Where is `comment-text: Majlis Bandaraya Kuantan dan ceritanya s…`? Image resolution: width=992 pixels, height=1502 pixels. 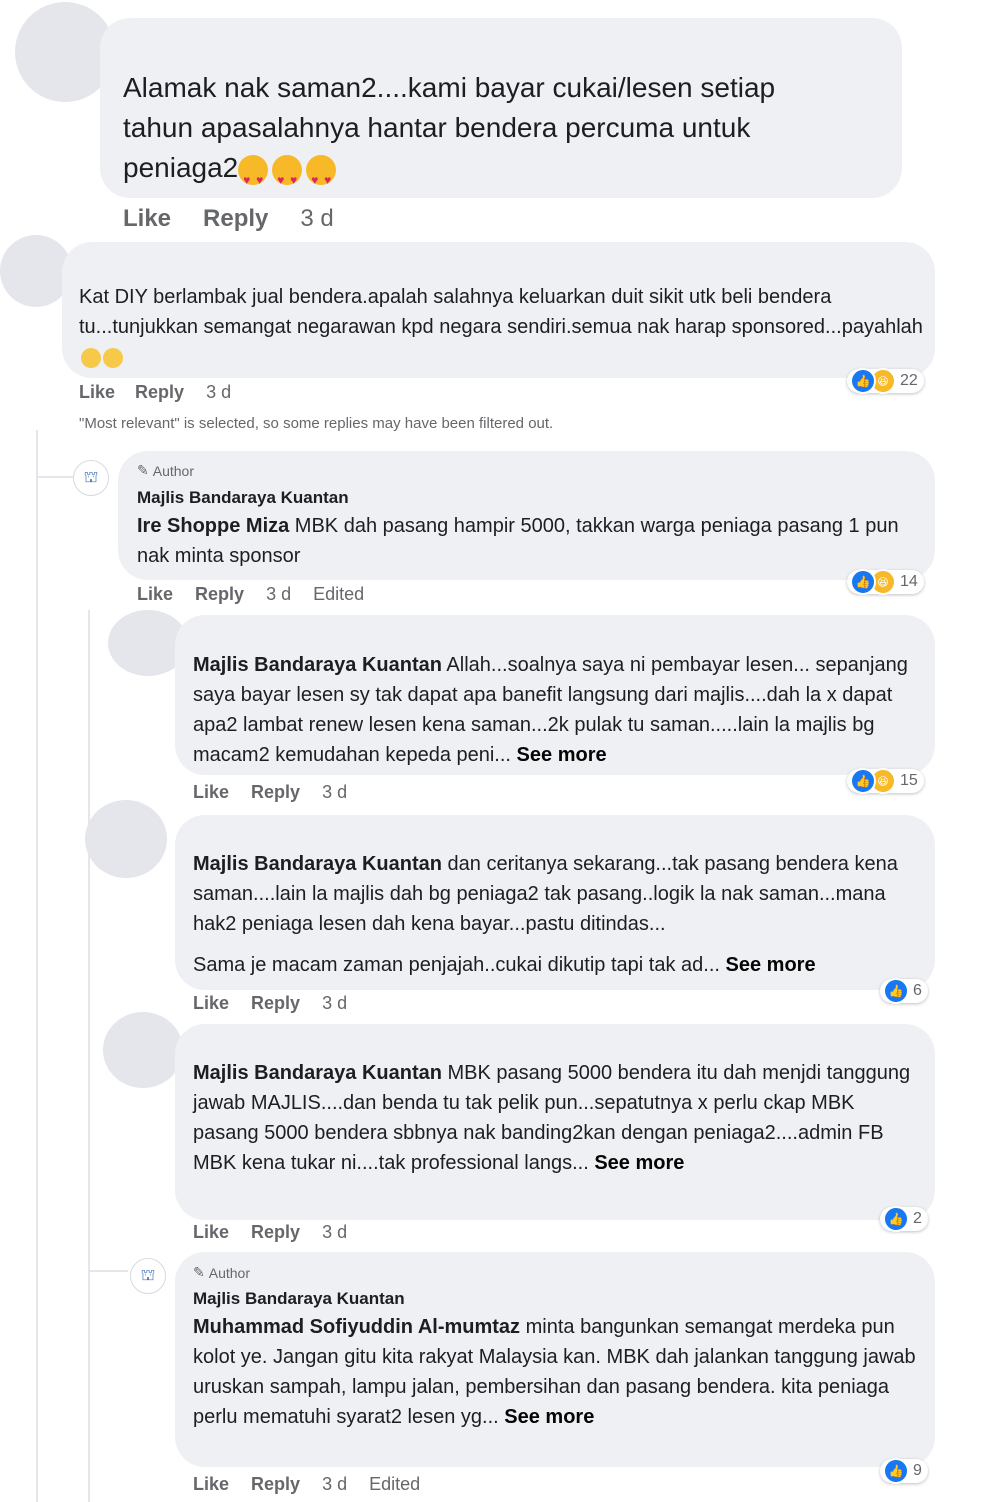
comment-text: Majlis Bandaraya Kuantan dan ceritanya s… is located at coordinates (560, 894).